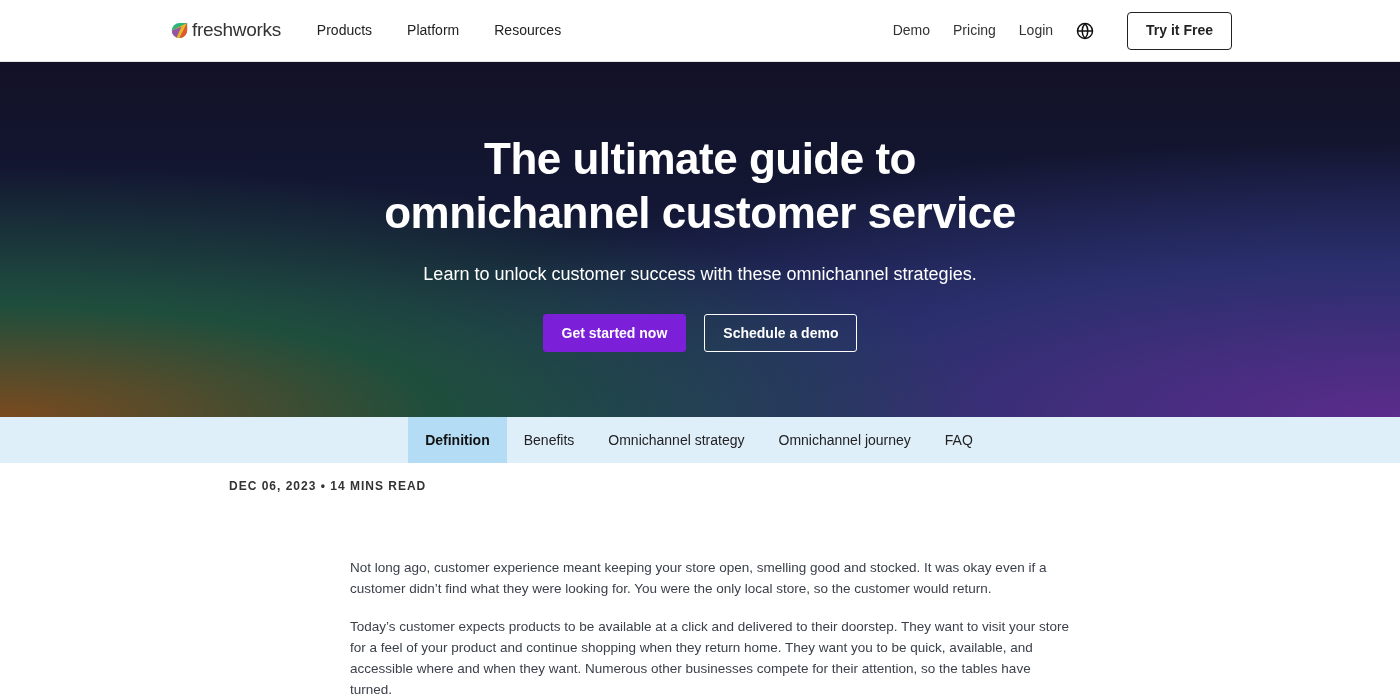  Describe the element at coordinates (700, 186) in the screenshot. I see `hero-title: The ultimate guide to omnichannel customer service` at that location.